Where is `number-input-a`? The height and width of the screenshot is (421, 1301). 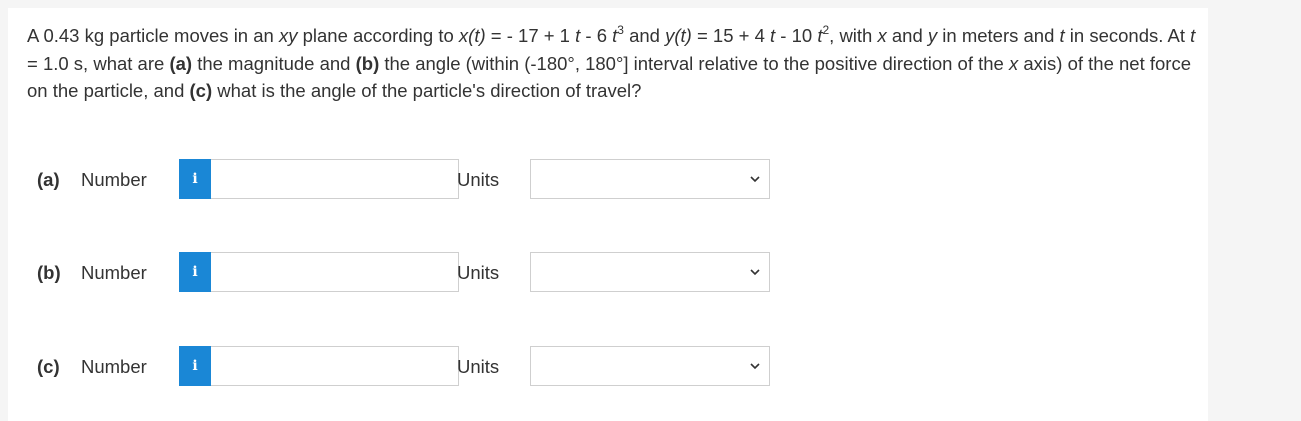
number-input-a is located at coordinates (335, 179).